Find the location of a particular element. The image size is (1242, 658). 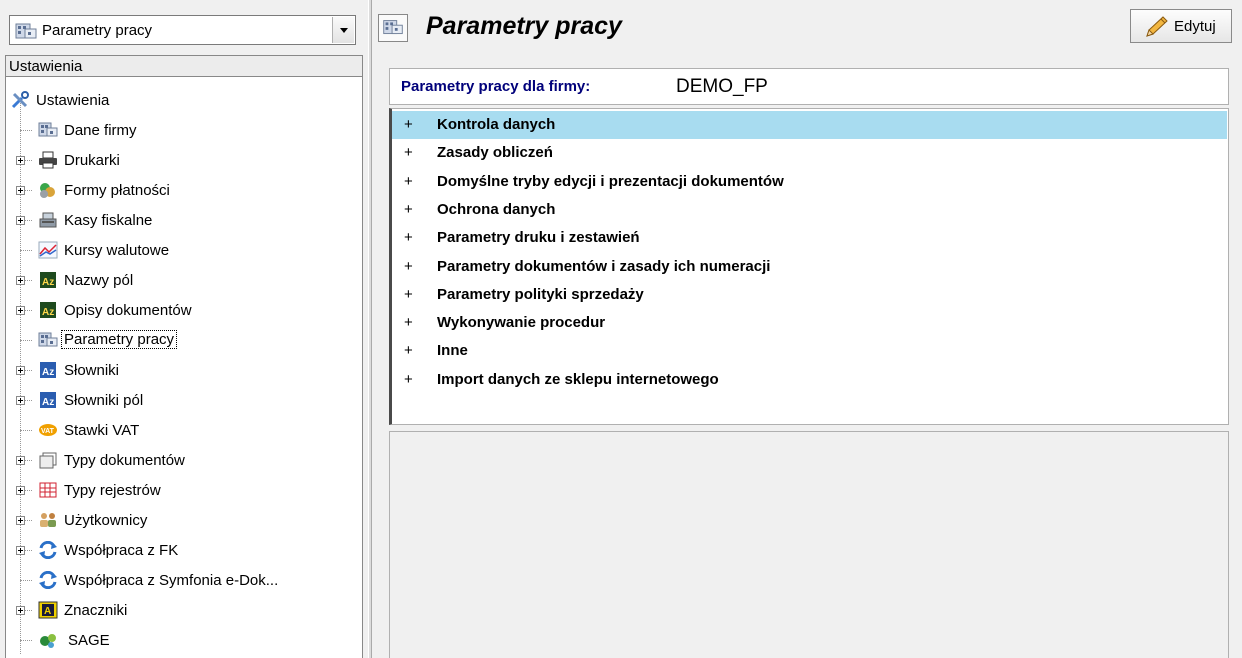

tree-item-label: Kursy walutowe is located at coordinates (117, 250).